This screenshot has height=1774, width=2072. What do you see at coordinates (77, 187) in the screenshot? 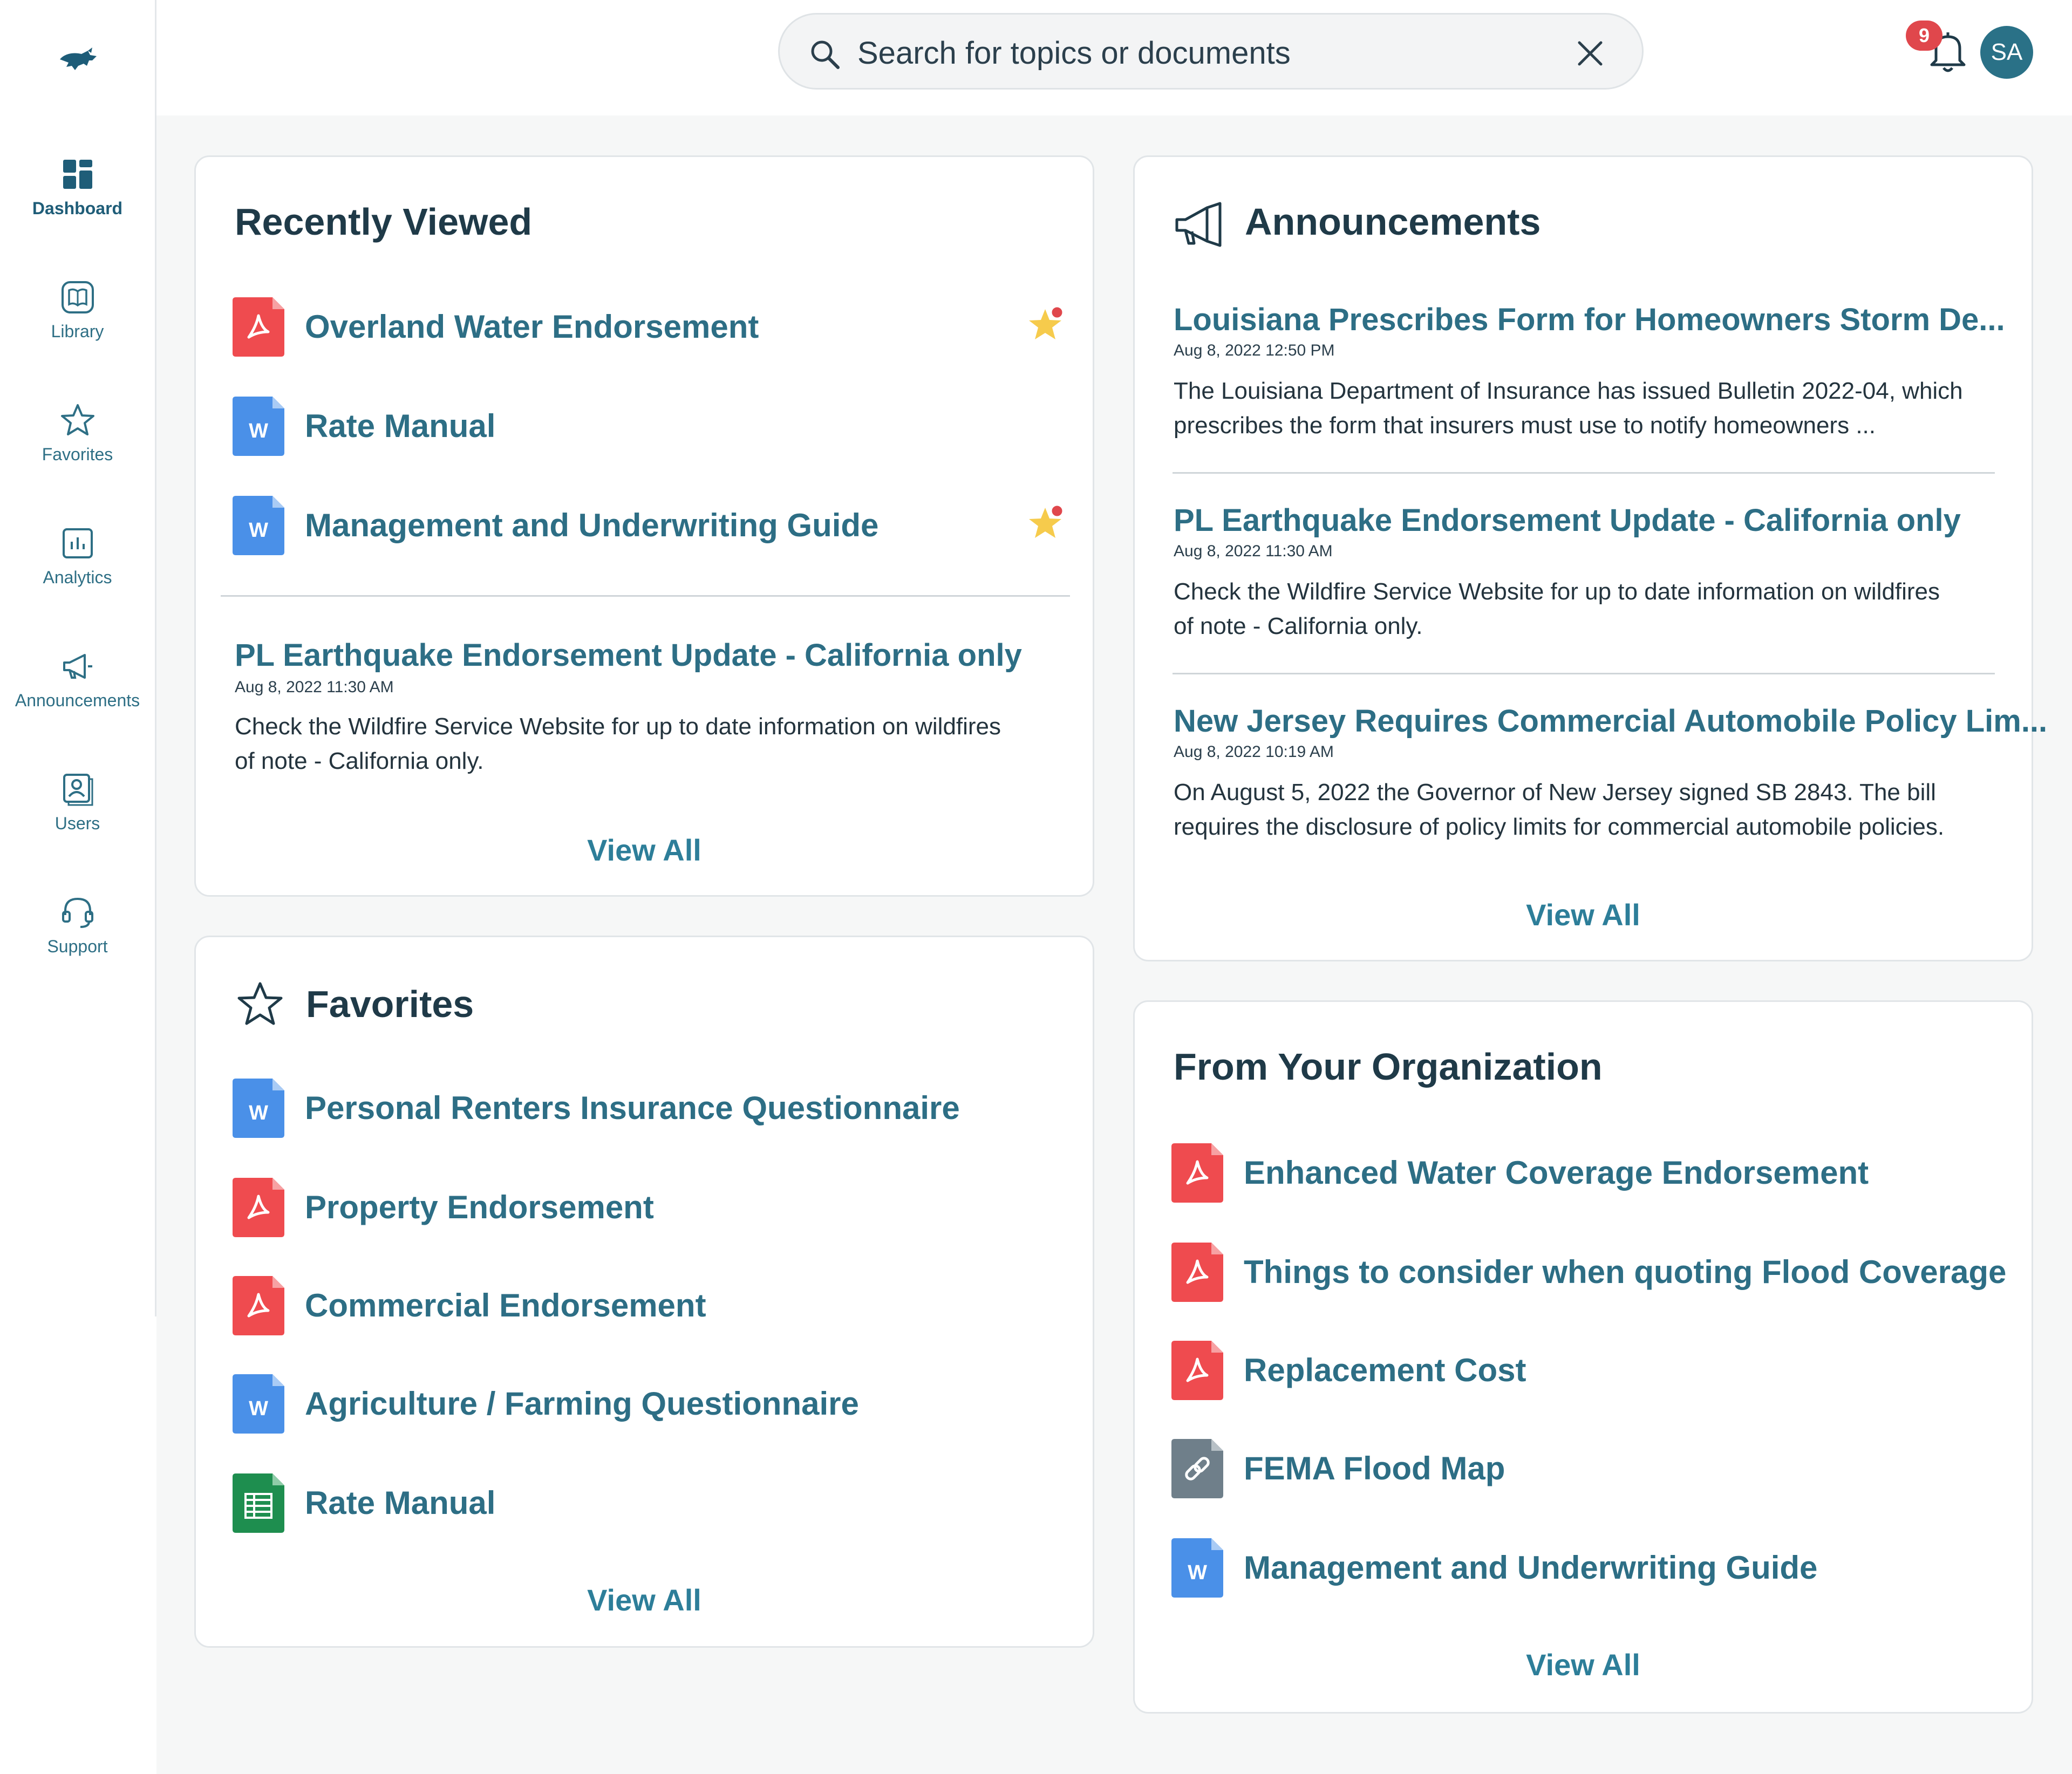
I see `nav-dashboard: Dashboard` at bounding box center [77, 187].